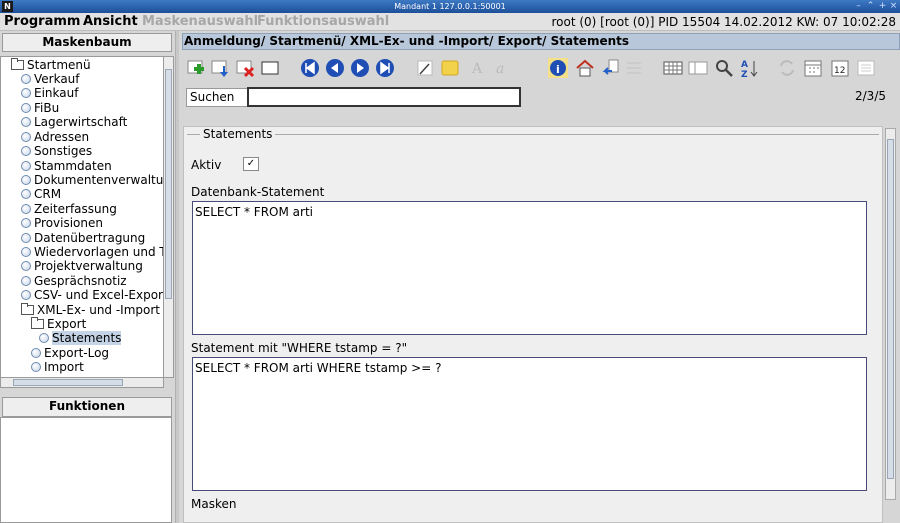  Describe the element at coordinates (82, 266) in the screenshot. I see `tree-item: Projektverwaltung` at that location.